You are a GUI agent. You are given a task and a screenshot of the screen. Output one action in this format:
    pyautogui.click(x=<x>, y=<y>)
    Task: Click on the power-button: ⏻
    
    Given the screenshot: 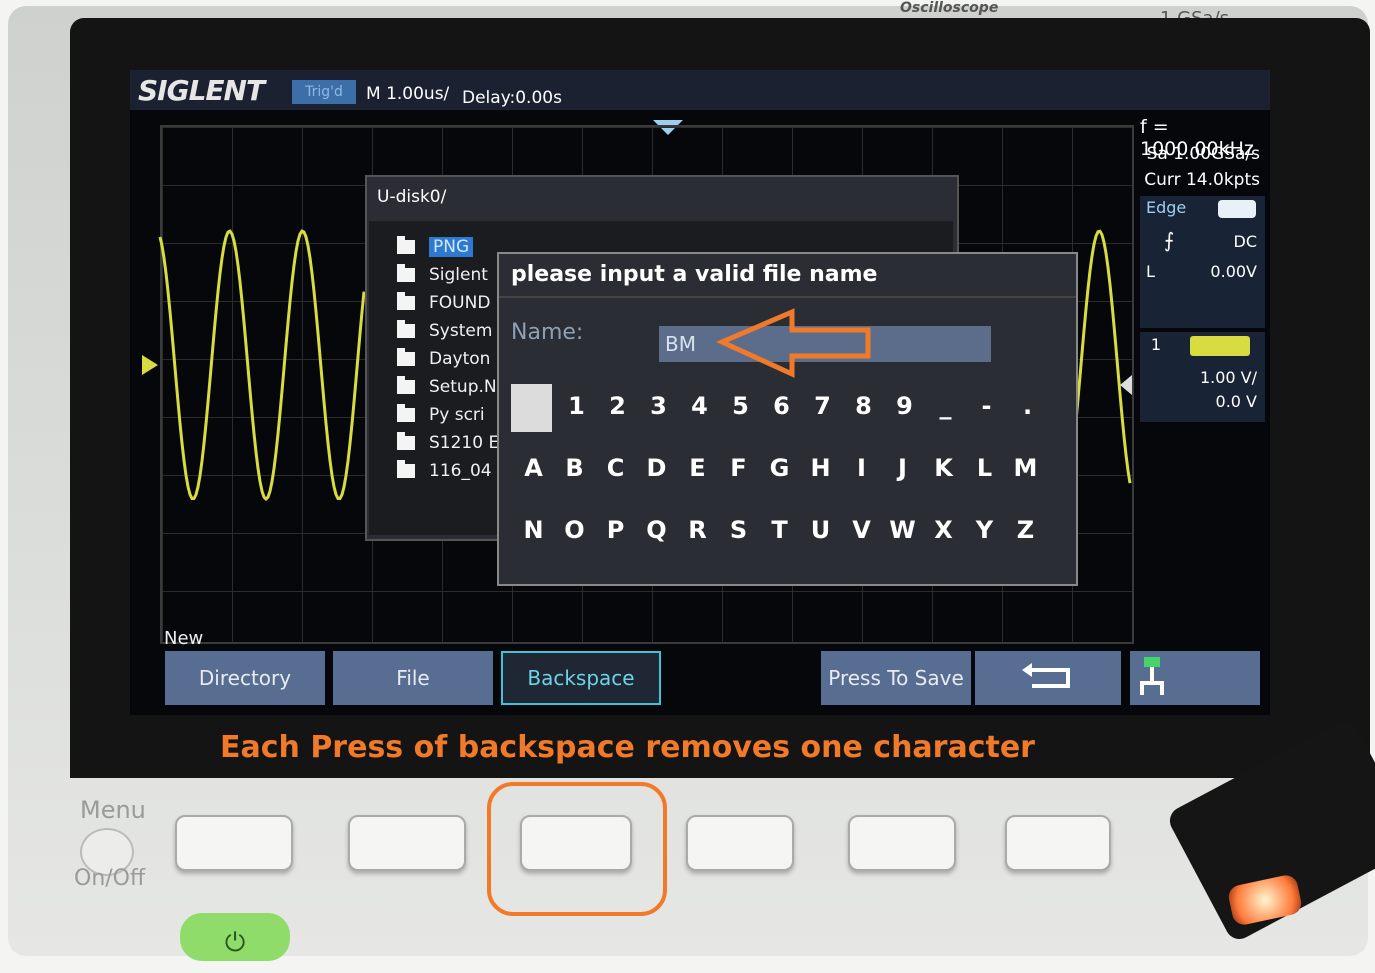 What is the action you would take?
    pyautogui.click(x=235, y=937)
    